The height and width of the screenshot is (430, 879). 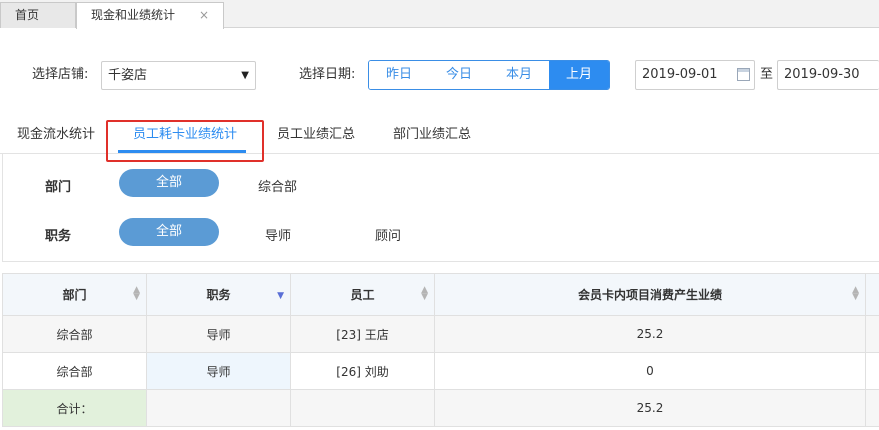 I want to click on column-header-role-label: 职务, so click(x=218, y=295).